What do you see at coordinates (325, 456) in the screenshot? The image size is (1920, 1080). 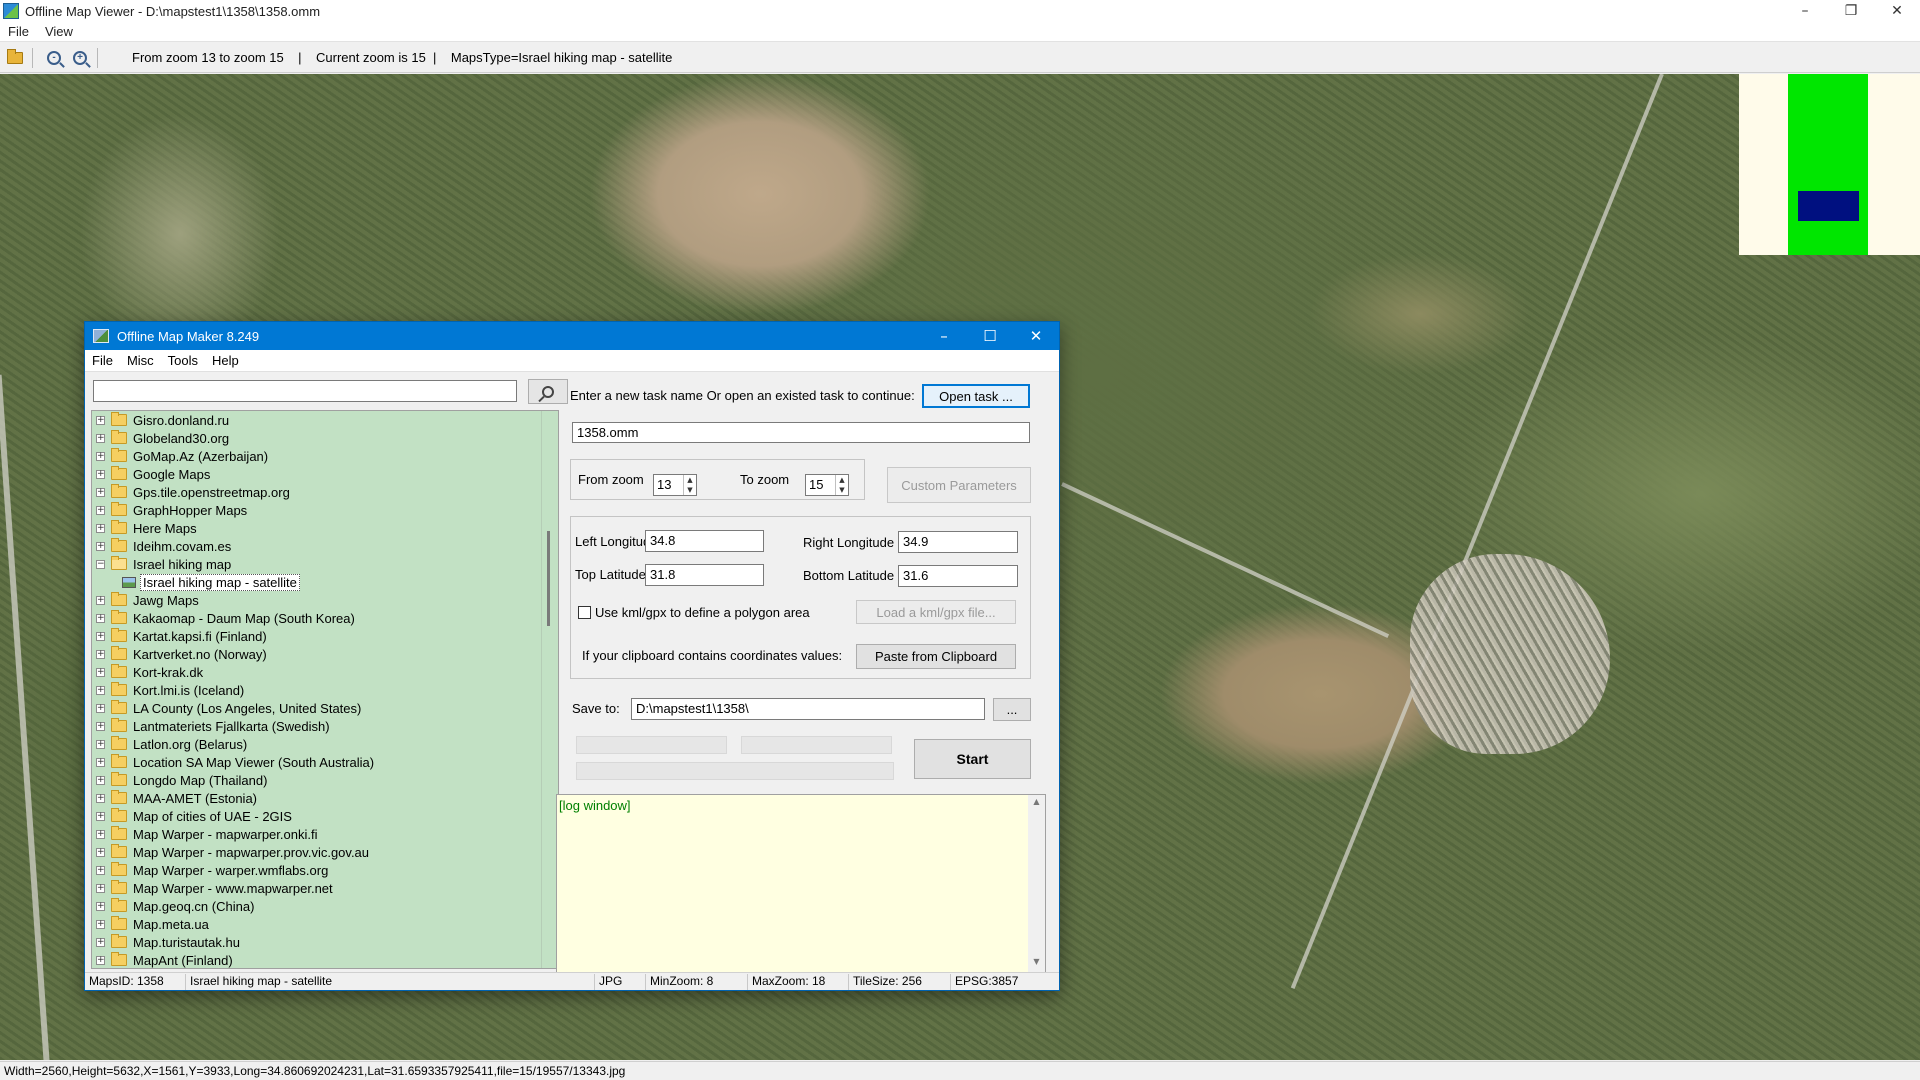 I see `tree-folder-item: + GoMap.Az (Azerbaijan)` at bounding box center [325, 456].